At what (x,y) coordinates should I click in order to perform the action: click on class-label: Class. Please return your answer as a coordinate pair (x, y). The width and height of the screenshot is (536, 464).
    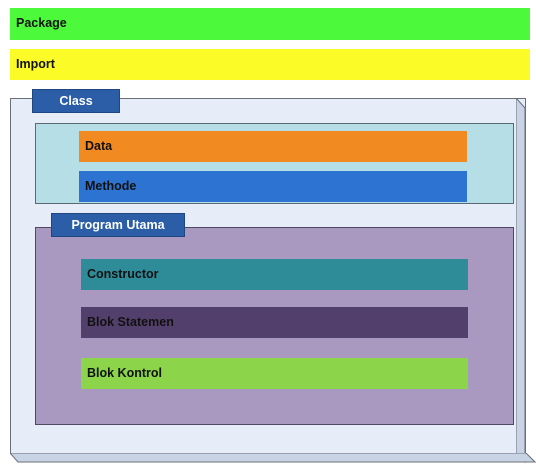
    Looking at the image, I should click on (76, 101).